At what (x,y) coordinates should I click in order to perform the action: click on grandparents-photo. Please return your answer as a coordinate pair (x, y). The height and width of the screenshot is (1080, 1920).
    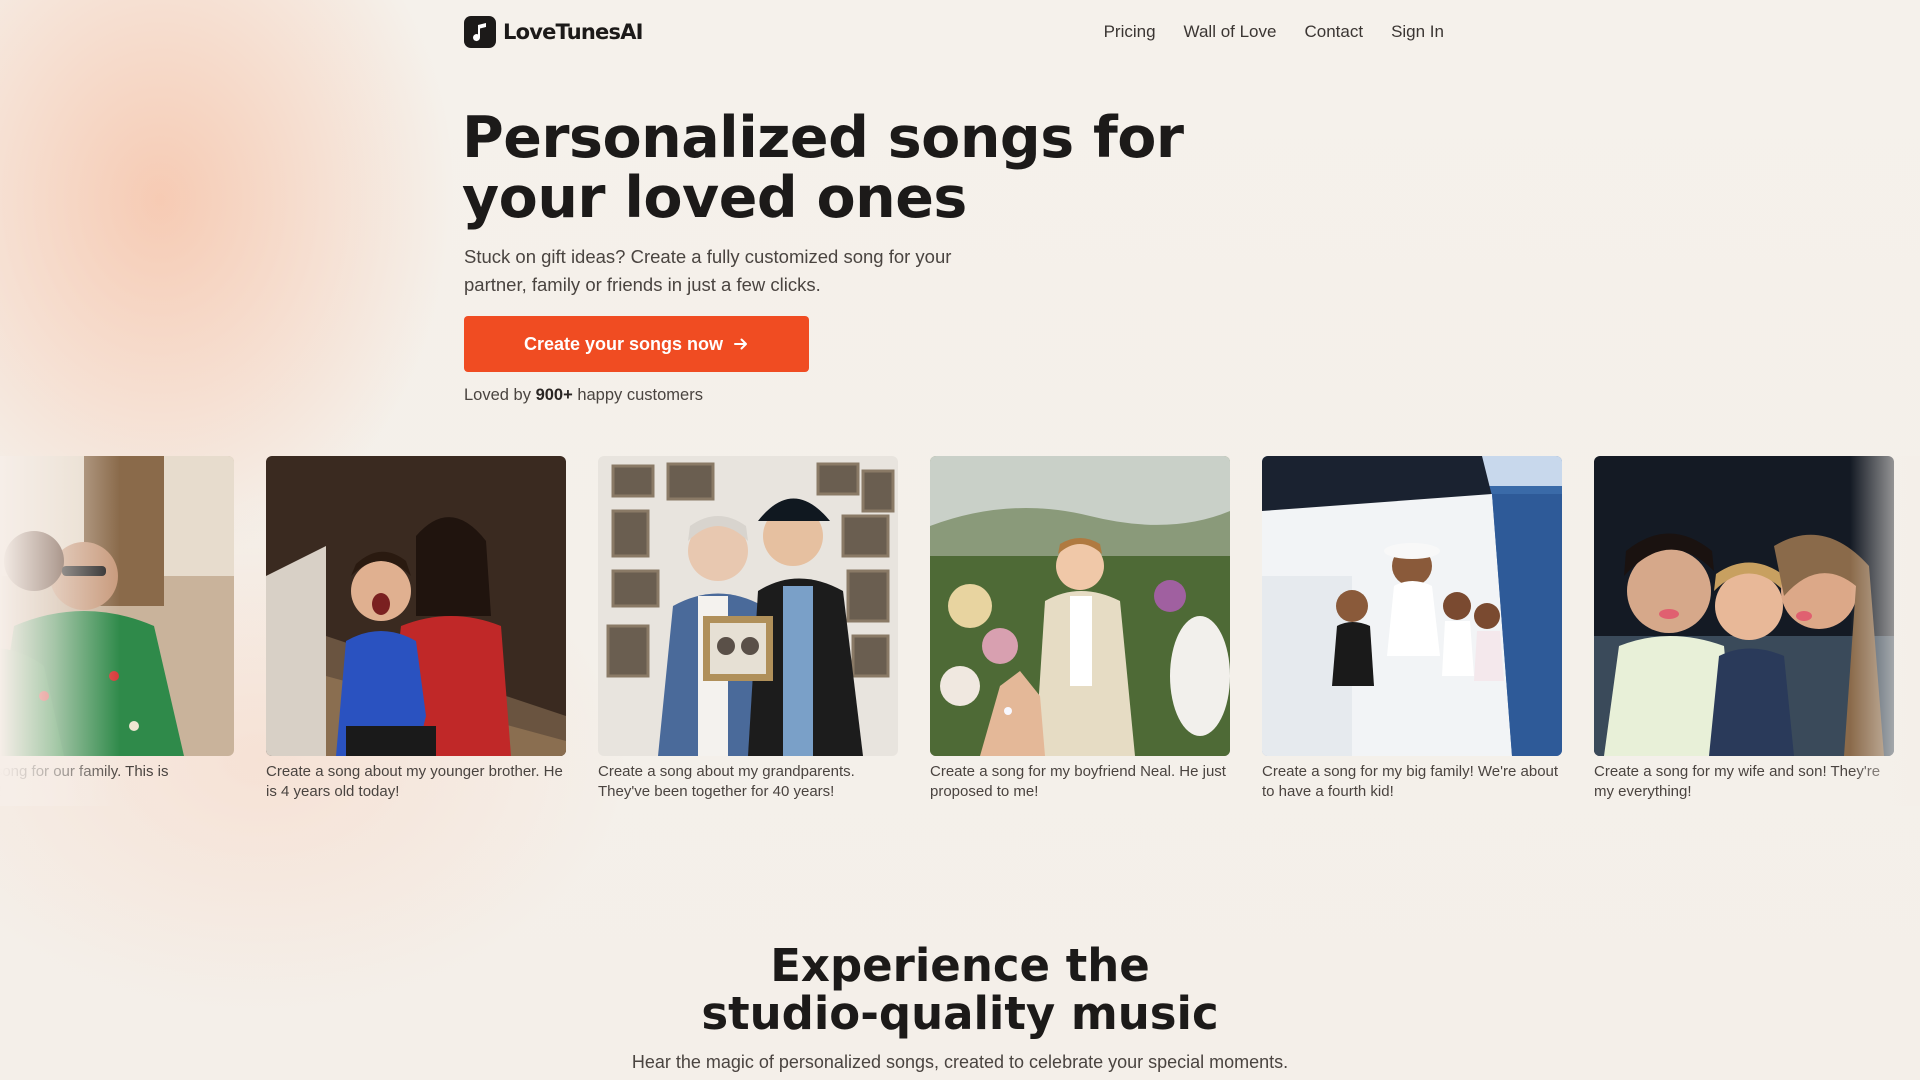
    Looking at the image, I should click on (748, 606).